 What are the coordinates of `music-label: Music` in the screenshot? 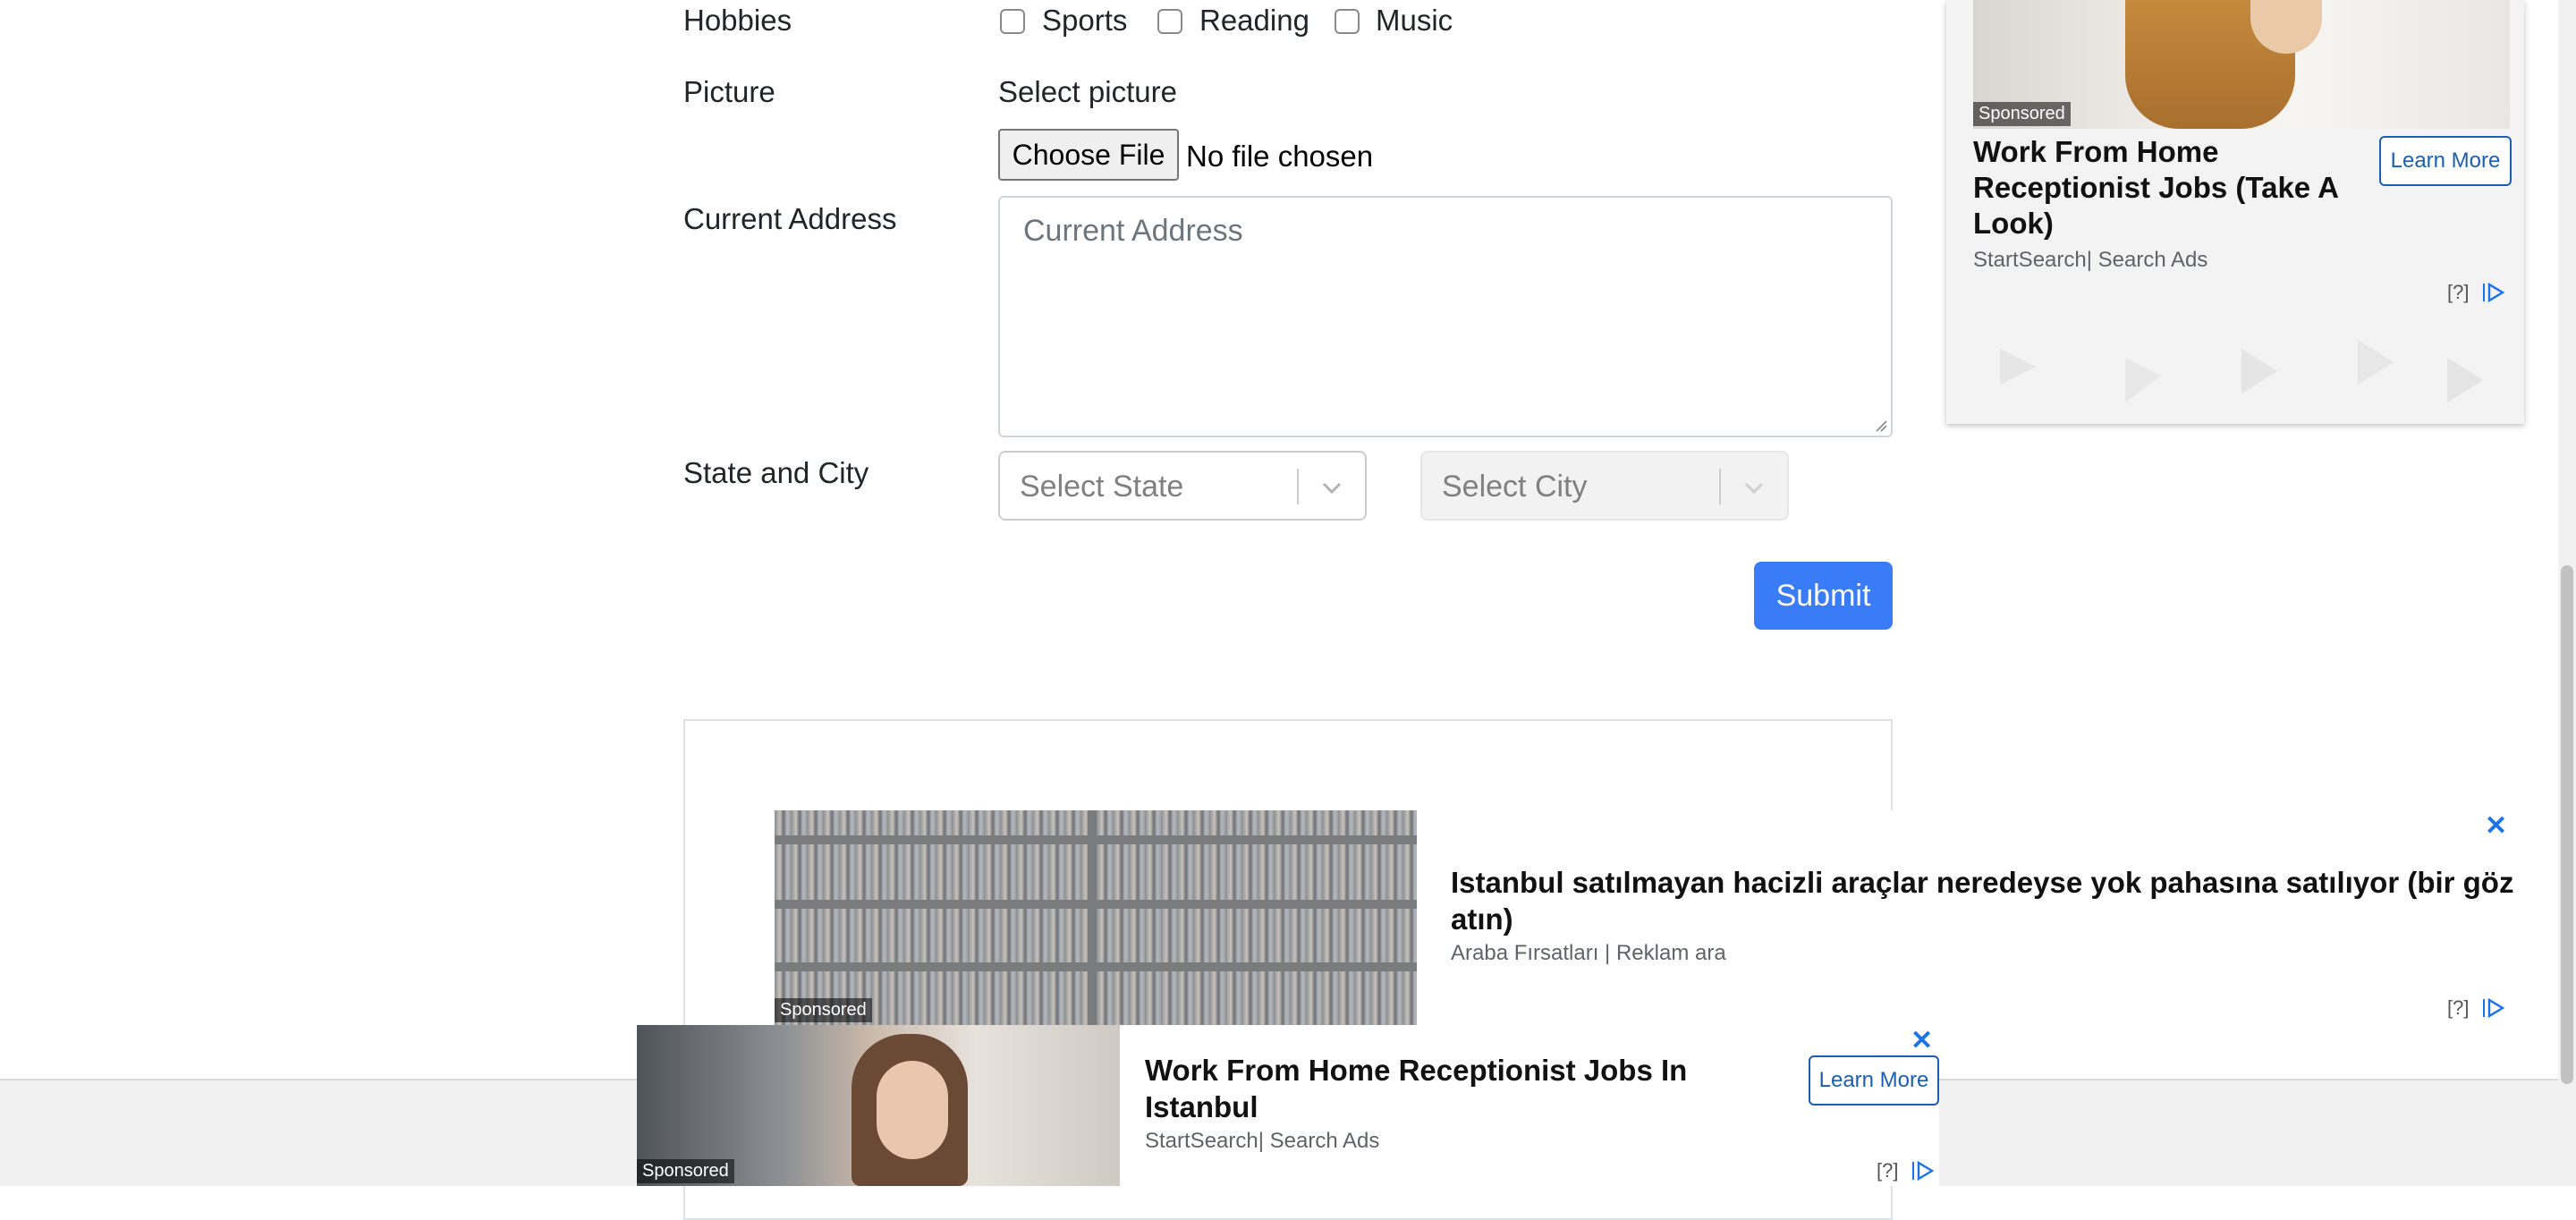 It's located at (1414, 21).